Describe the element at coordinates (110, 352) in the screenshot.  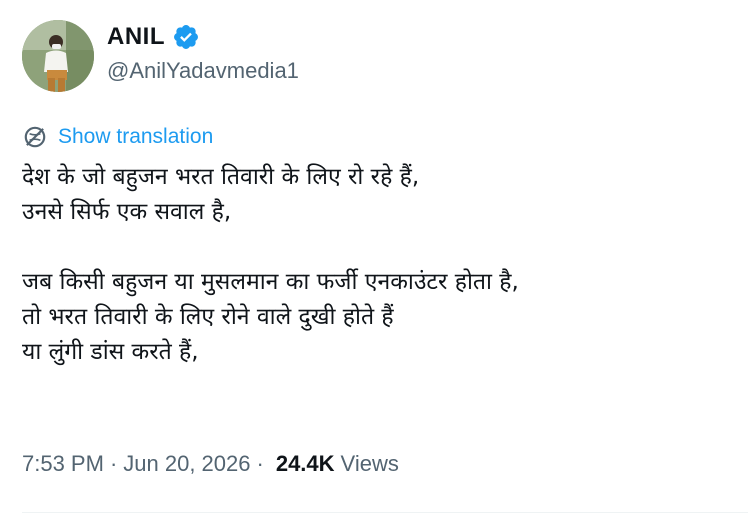
I see `tweet-line: या लुंगी डांस करते हैं,` at that location.